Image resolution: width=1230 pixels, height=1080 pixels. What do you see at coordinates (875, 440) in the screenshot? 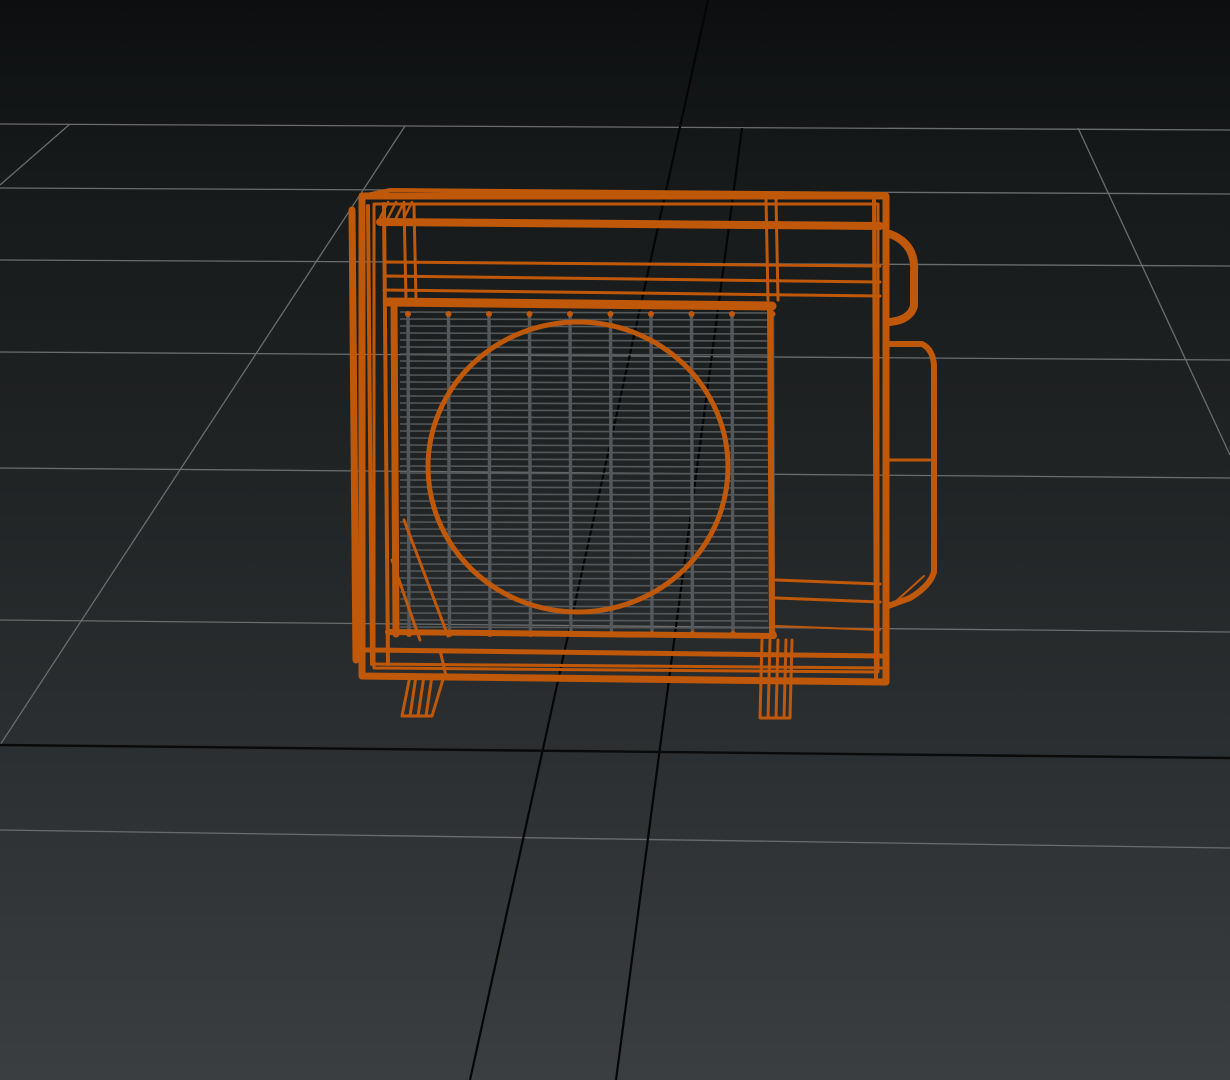
I see `corner-post` at bounding box center [875, 440].